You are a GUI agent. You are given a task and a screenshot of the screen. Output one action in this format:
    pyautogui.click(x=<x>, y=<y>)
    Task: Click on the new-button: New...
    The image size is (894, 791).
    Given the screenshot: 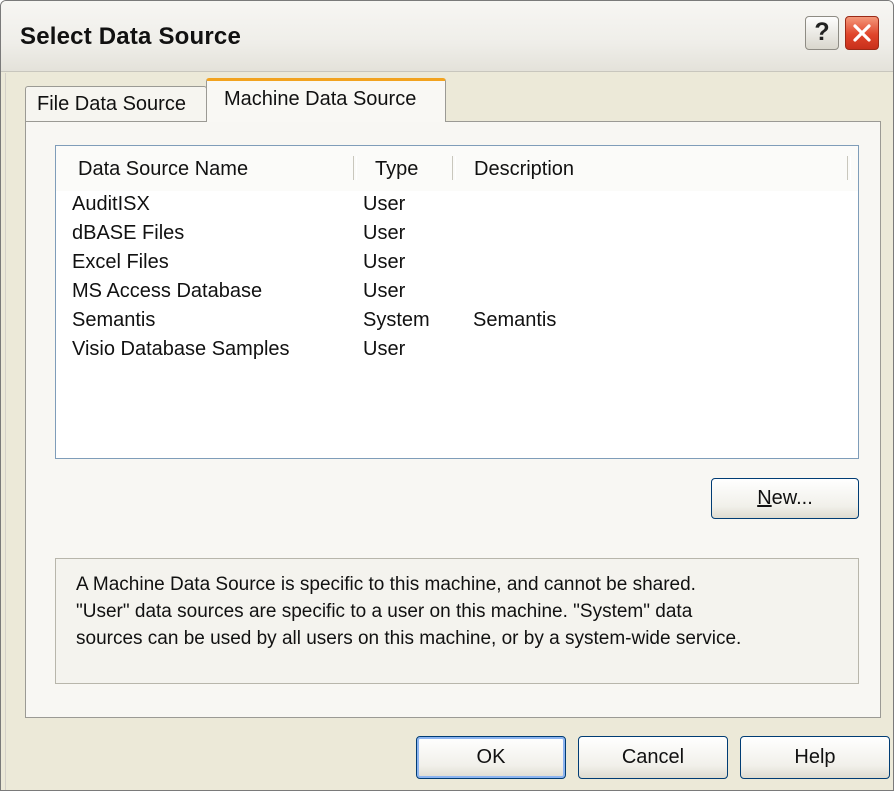 What is the action you would take?
    pyautogui.click(x=785, y=498)
    